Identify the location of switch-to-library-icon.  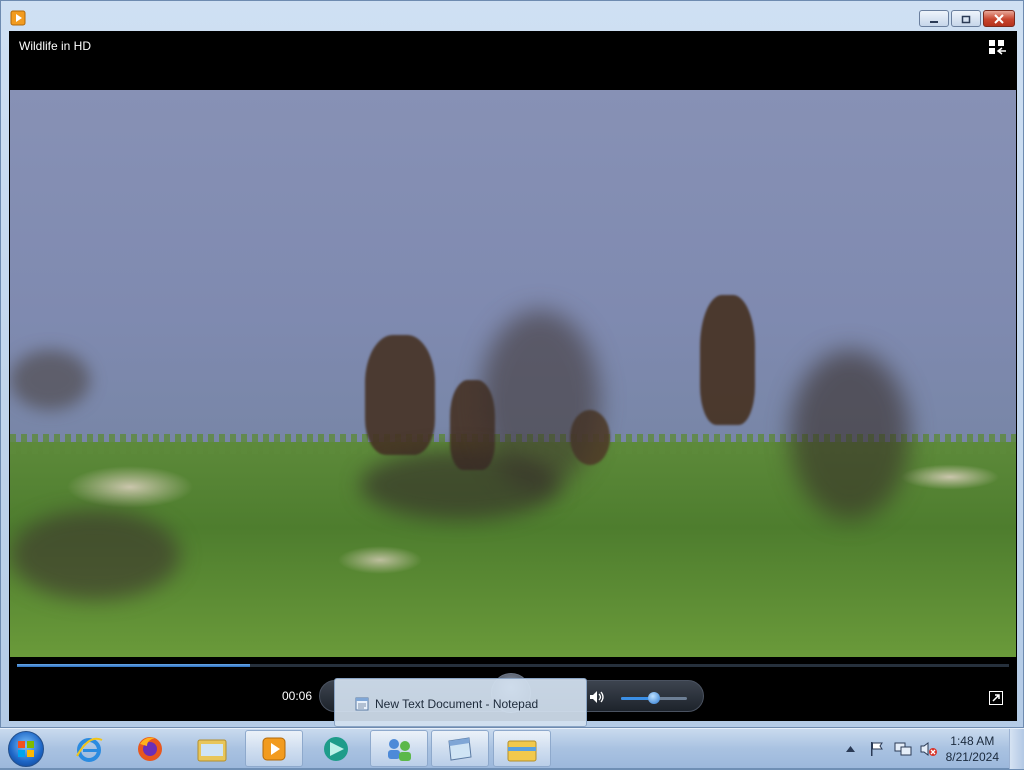
(998, 47).